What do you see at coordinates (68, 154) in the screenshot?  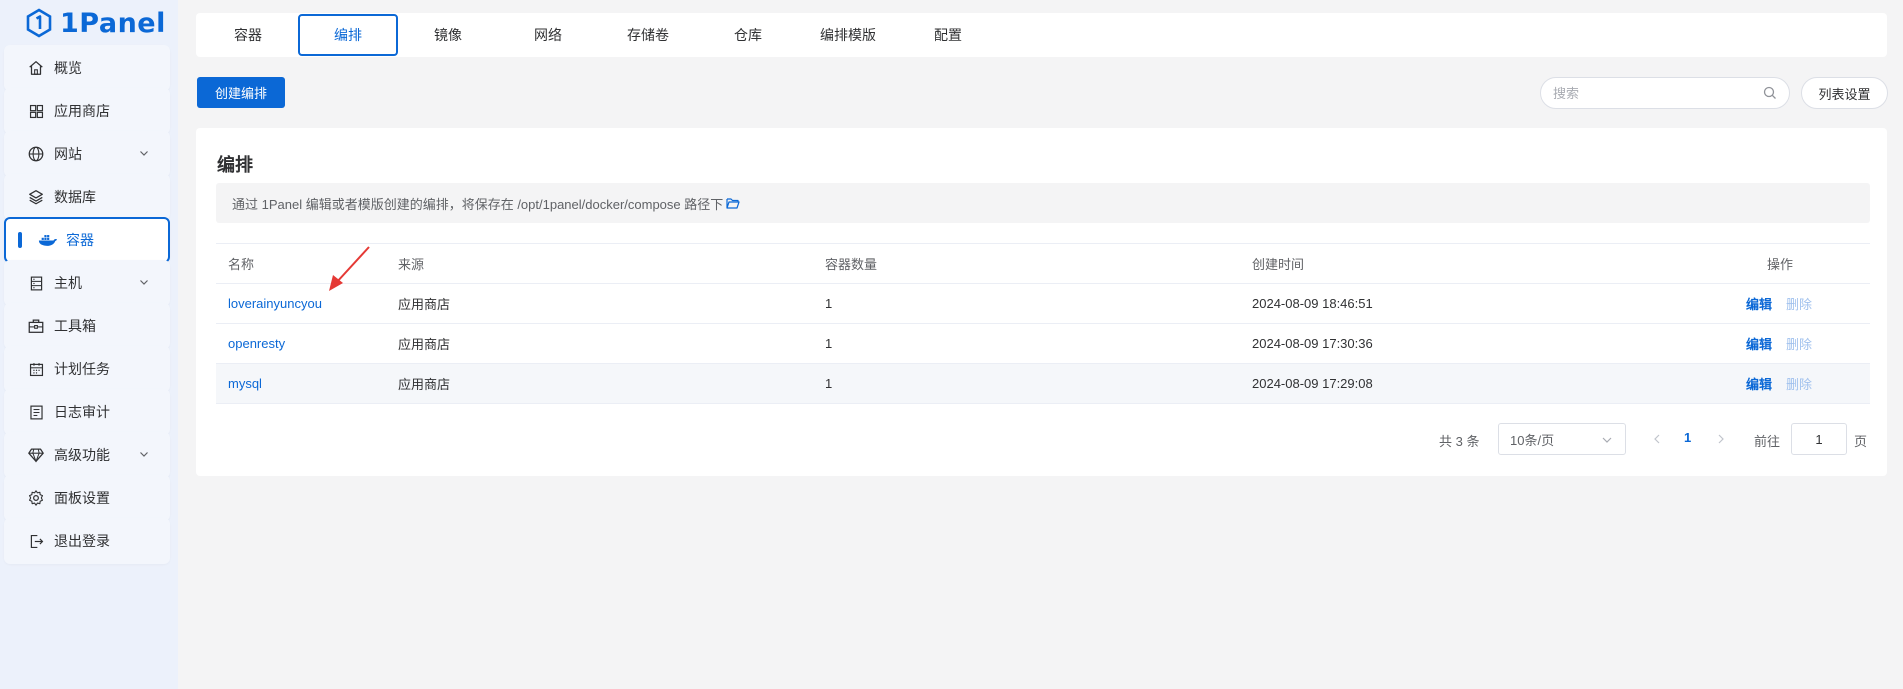 I see `sidebar-item-label: 网站` at bounding box center [68, 154].